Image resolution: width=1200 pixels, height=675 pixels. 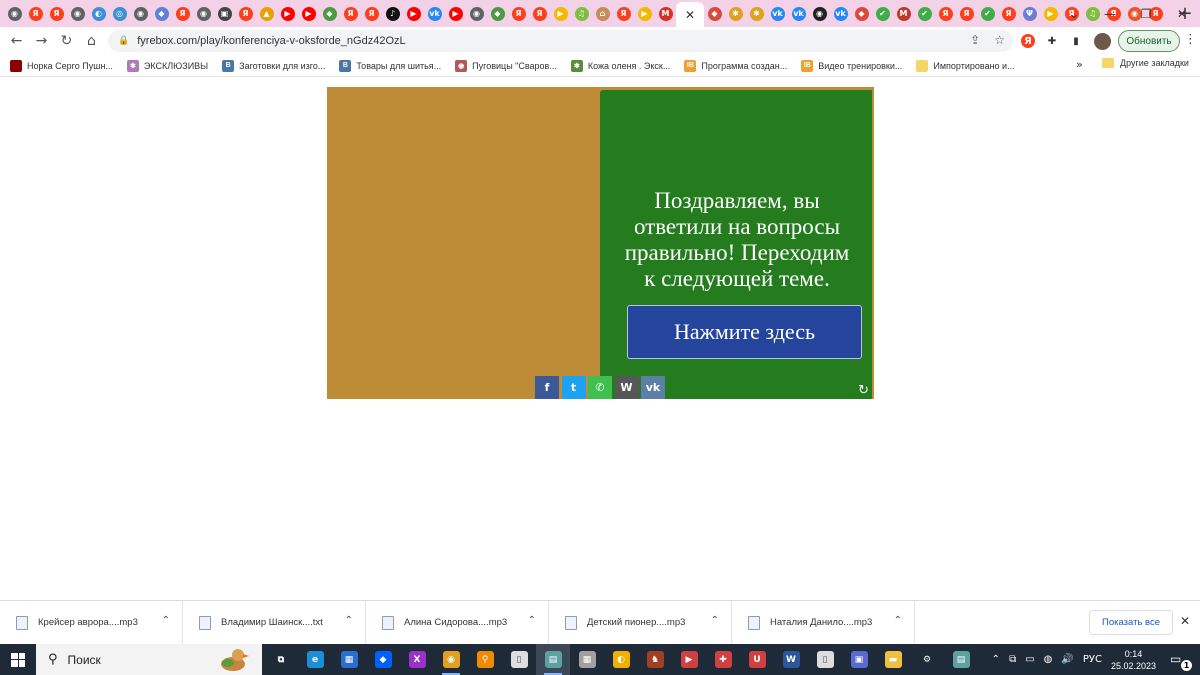 I want to click on whatsapp-icon: ✆, so click(x=600, y=387).